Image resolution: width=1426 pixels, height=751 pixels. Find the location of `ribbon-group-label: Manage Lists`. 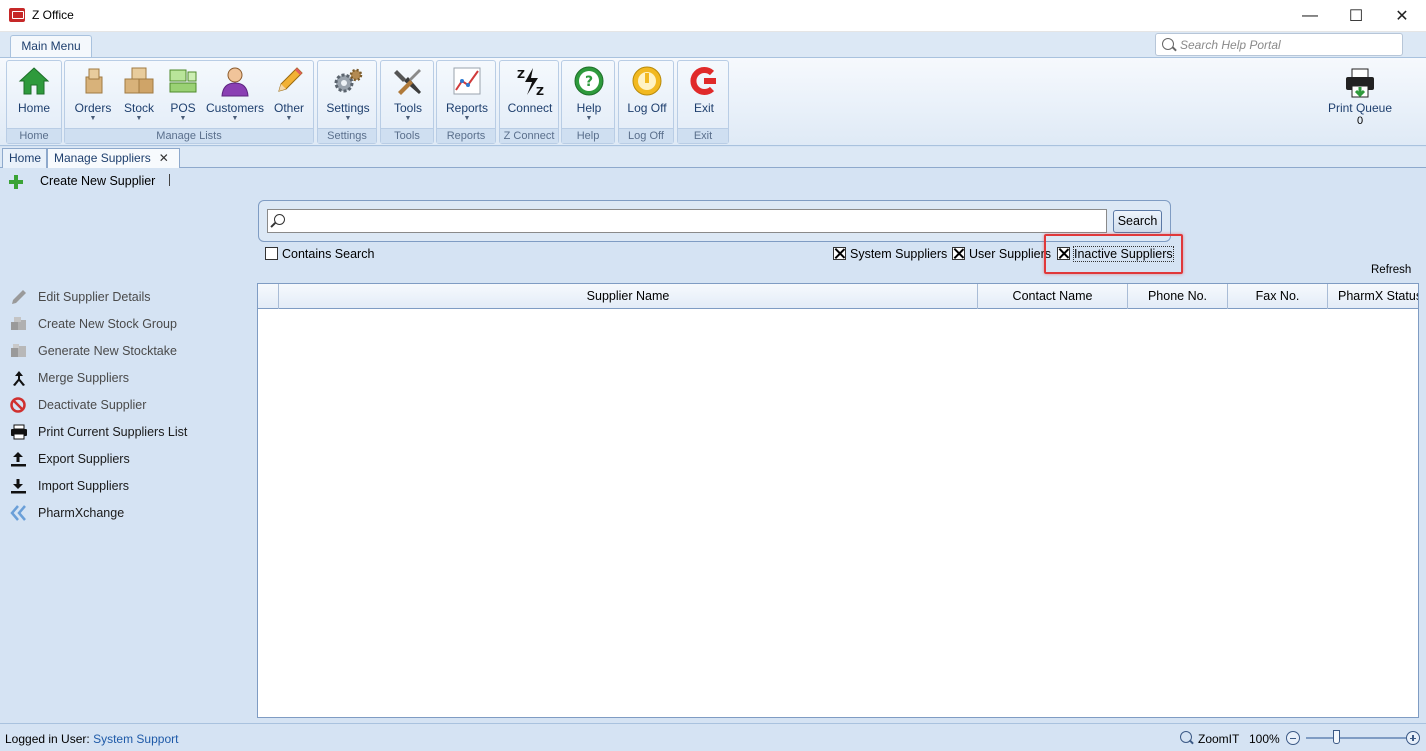

ribbon-group-label: Manage Lists is located at coordinates (189, 135).